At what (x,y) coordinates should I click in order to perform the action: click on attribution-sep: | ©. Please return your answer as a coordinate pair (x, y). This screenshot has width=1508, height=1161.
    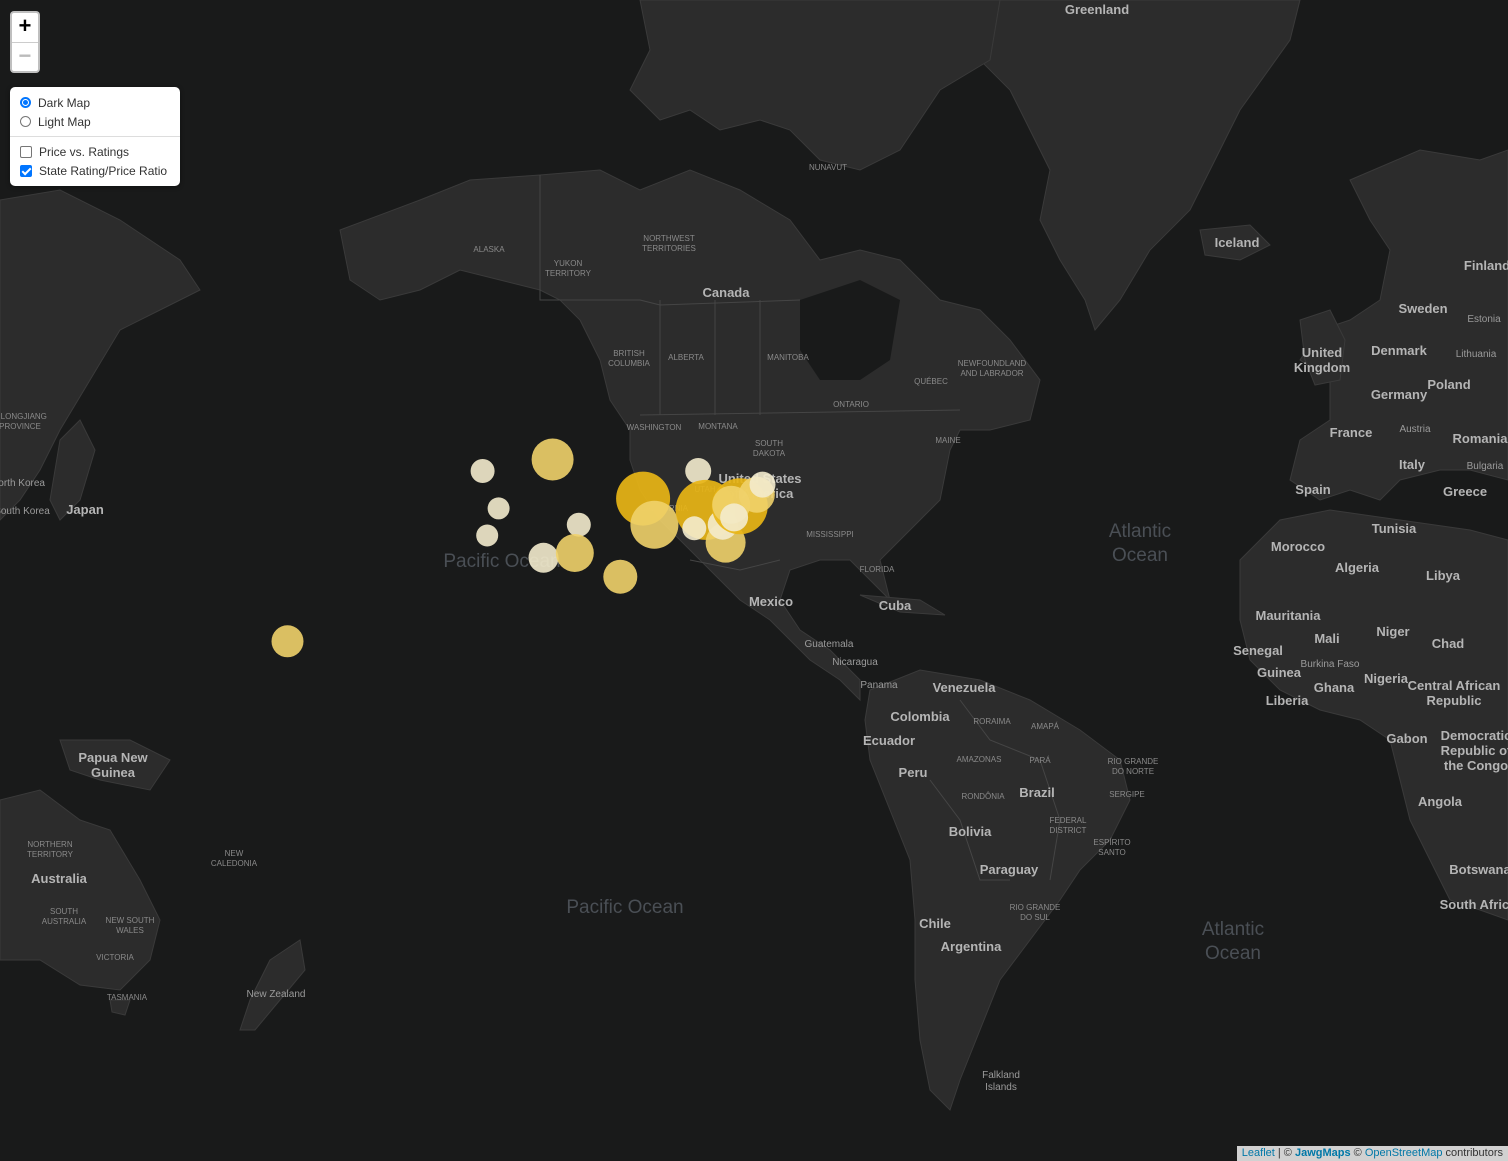
    Looking at the image, I should click on (1284, 1153).